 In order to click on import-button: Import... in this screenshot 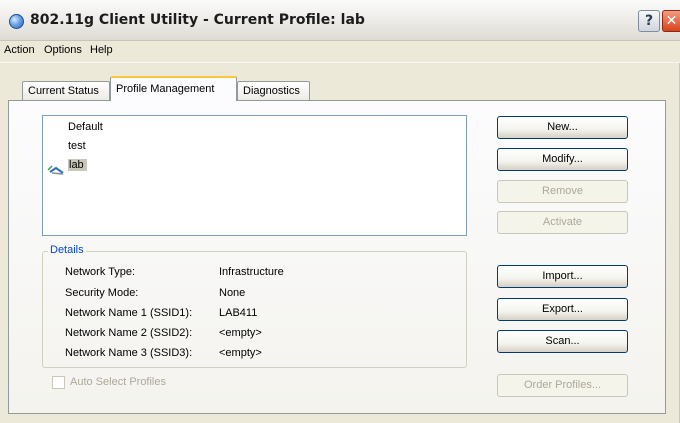, I will do `click(562, 276)`.